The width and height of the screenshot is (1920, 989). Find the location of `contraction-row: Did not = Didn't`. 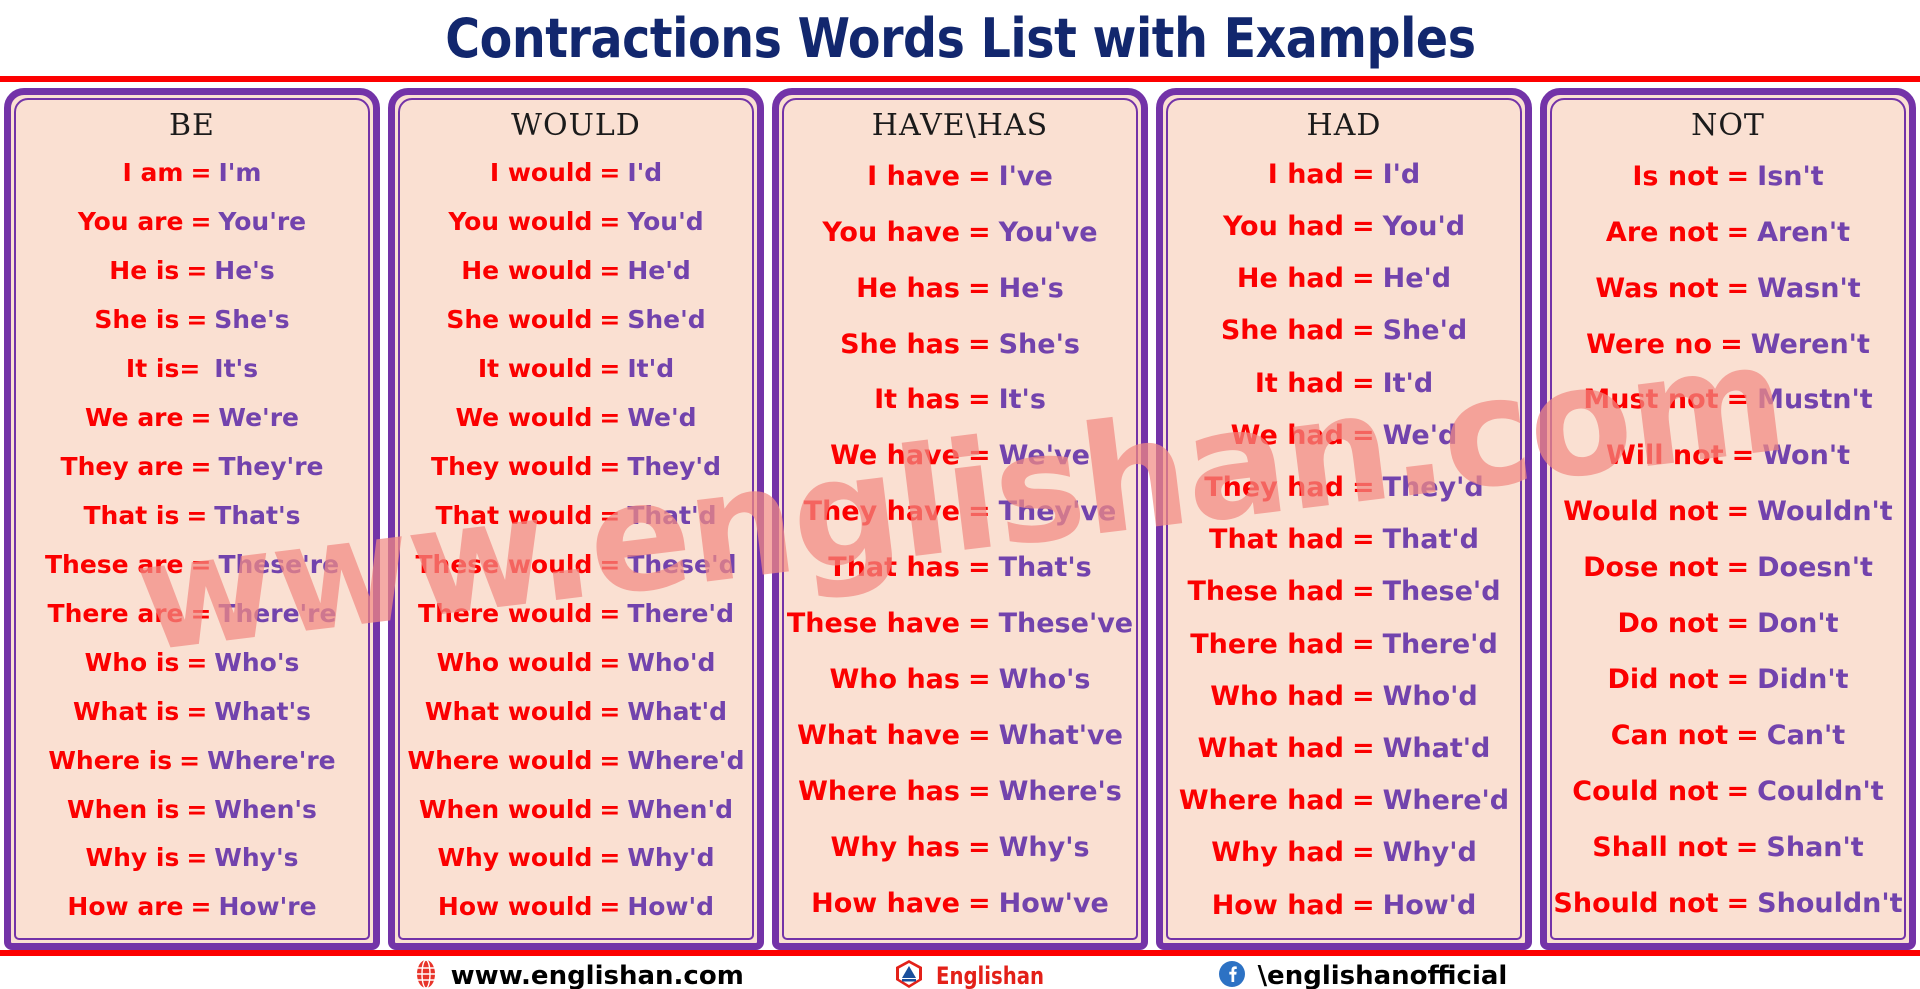

contraction-row: Did not = Didn't is located at coordinates (1728, 680).